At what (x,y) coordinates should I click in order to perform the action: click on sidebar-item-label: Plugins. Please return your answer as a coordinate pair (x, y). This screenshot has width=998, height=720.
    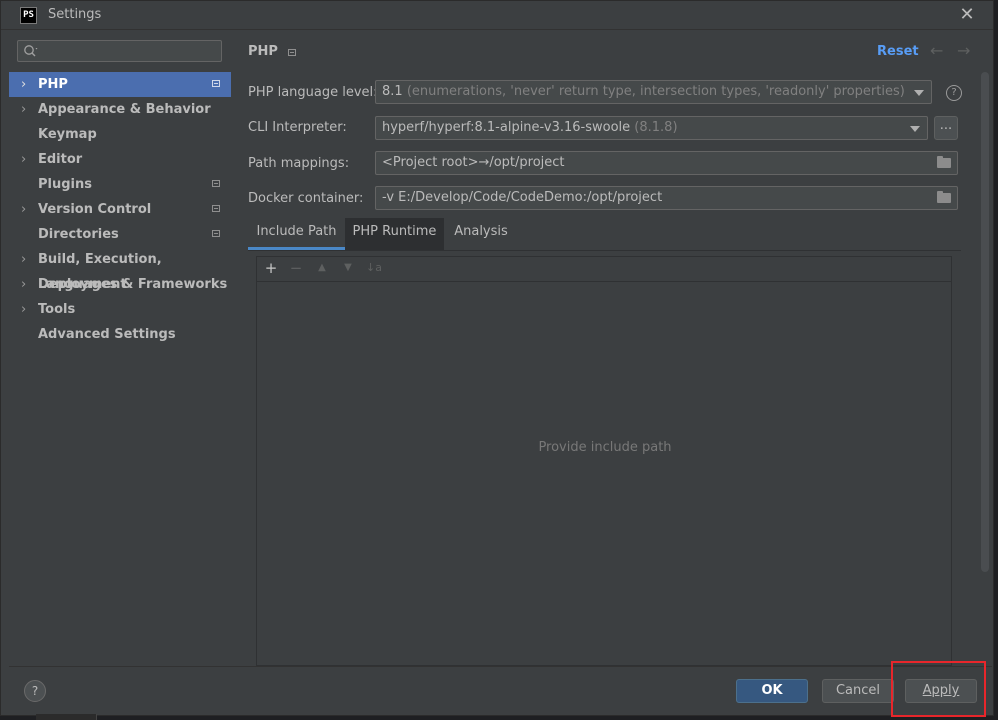
    Looking at the image, I should click on (65, 184).